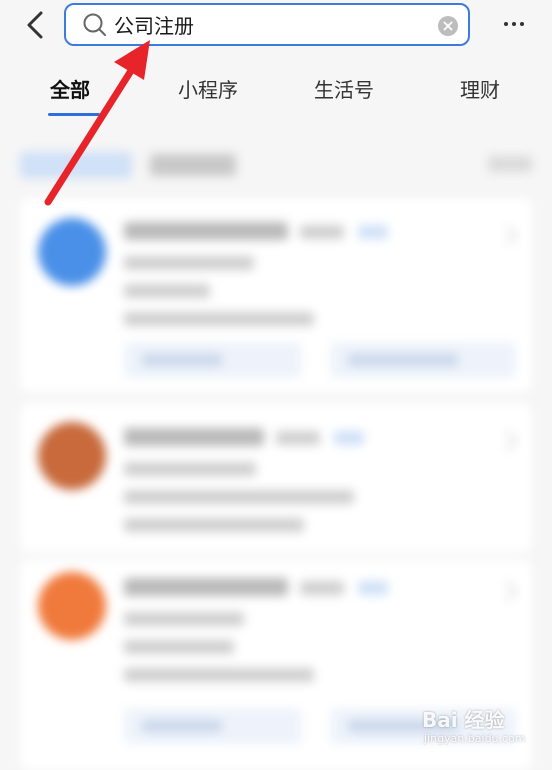  Describe the element at coordinates (463, 720) in the screenshot. I see `watermark-brand: Bai 经验` at that location.